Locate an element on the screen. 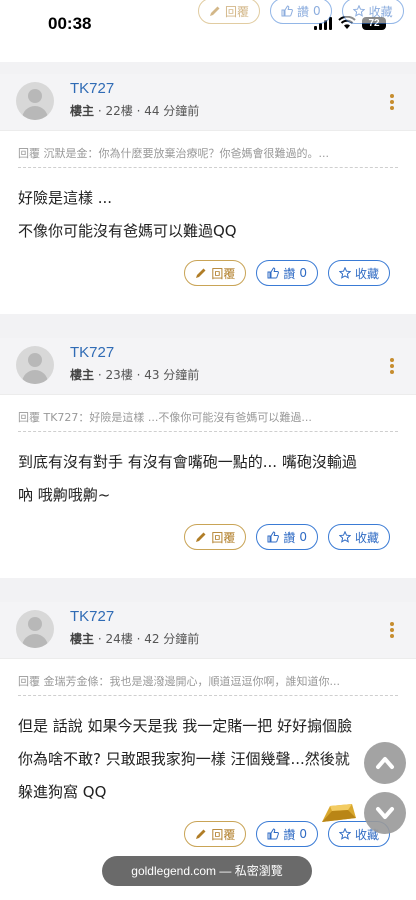  scroll-down-button is located at coordinates (385, 813).